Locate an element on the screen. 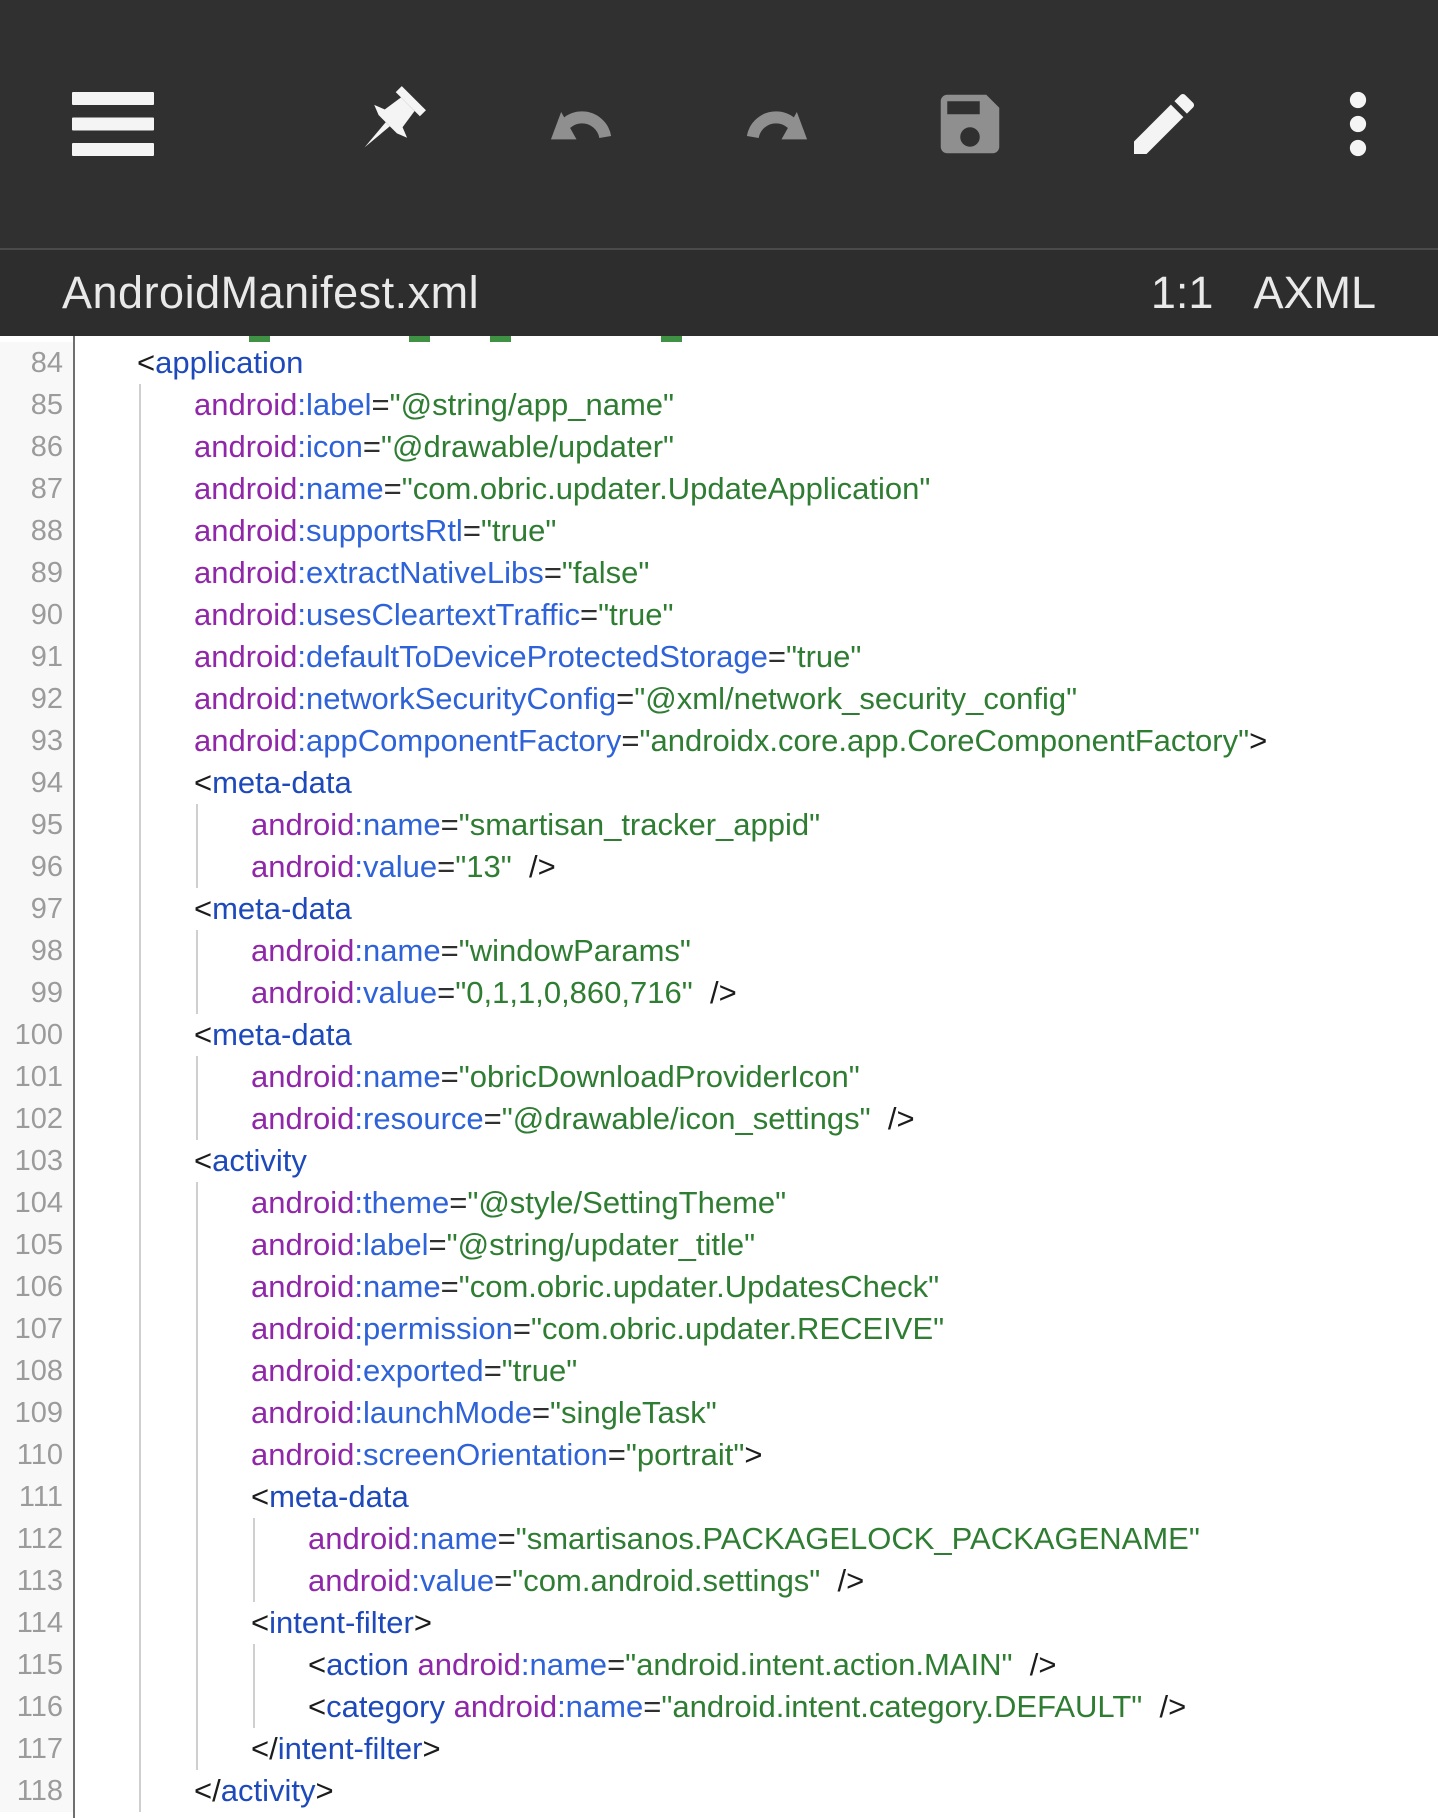 The width and height of the screenshot is (1438, 1818). code-text: android:exported="true" is located at coordinates (414, 1370).